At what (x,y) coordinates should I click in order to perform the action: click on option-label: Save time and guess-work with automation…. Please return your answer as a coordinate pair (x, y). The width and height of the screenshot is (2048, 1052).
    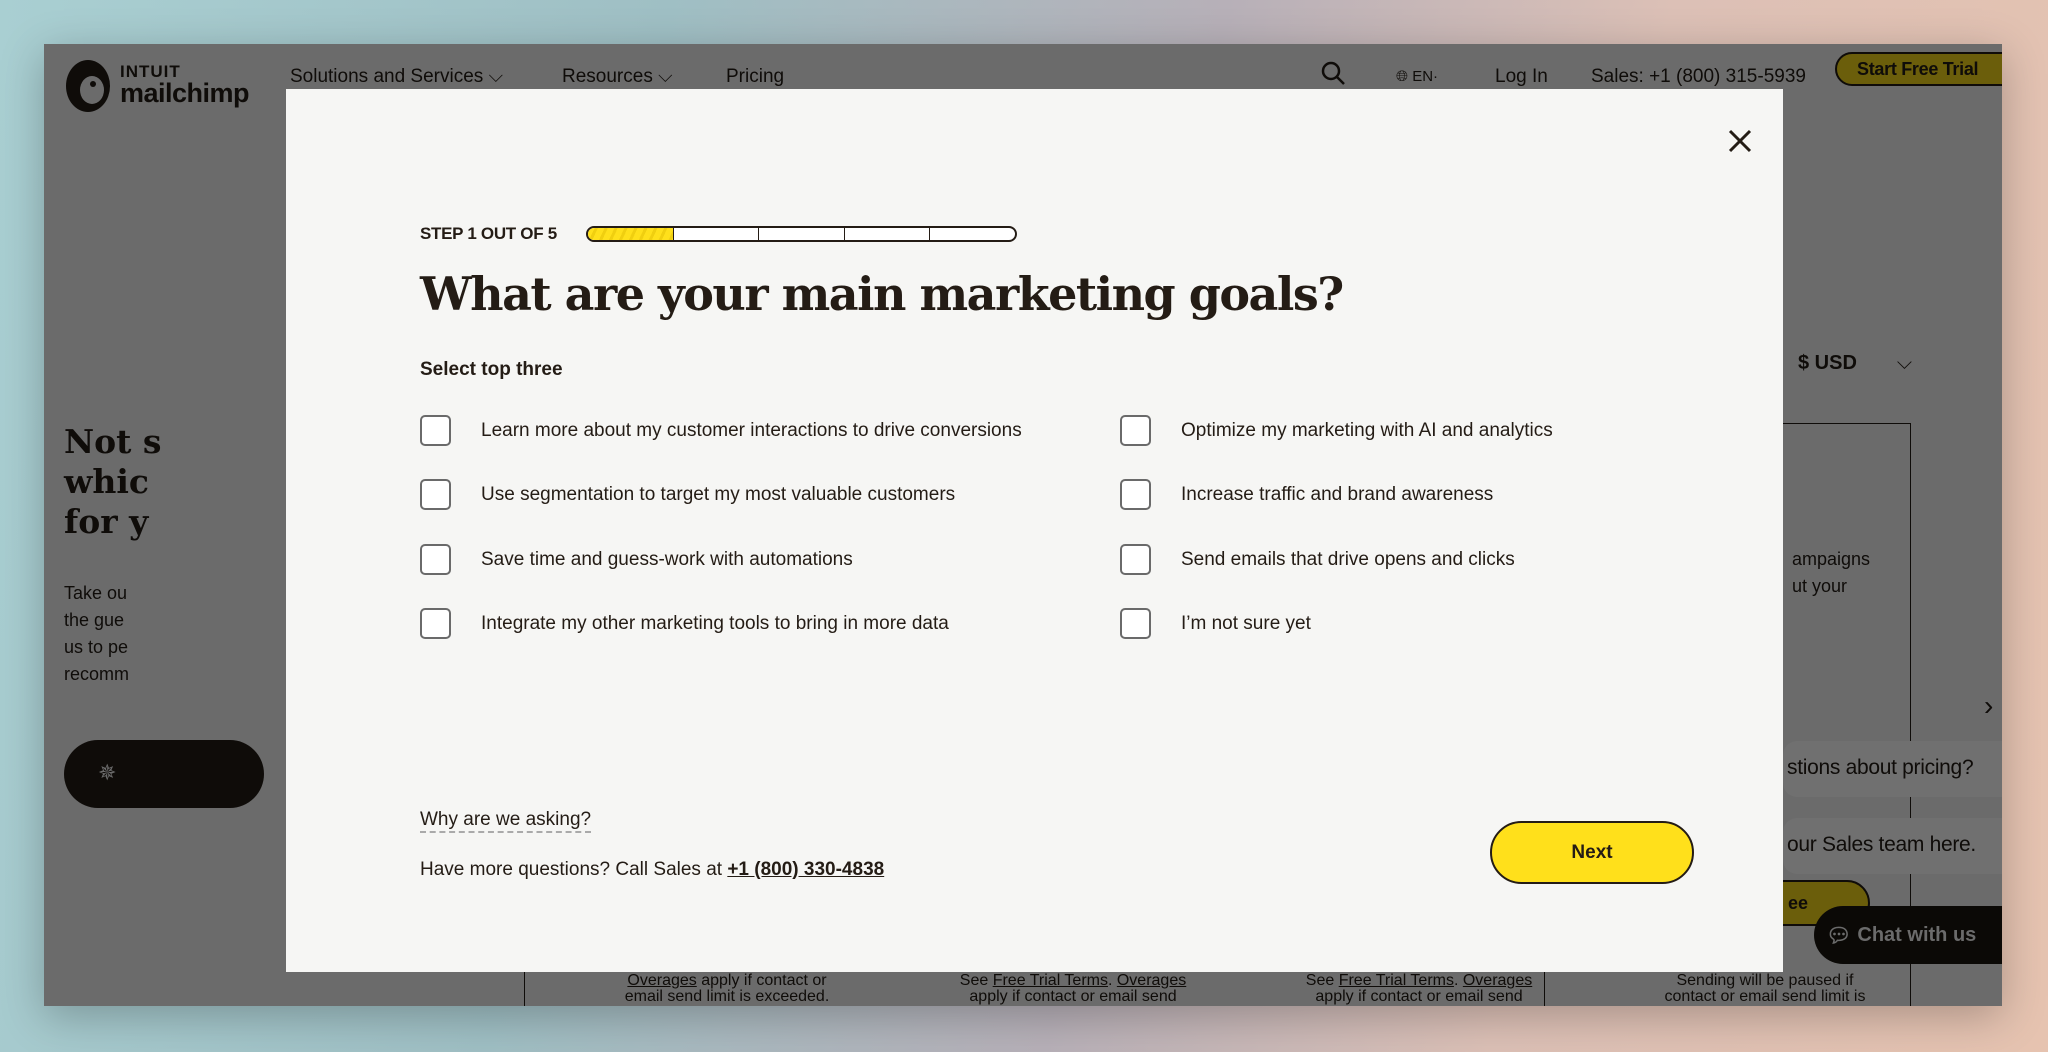
    Looking at the image, I should click on (667, 559).